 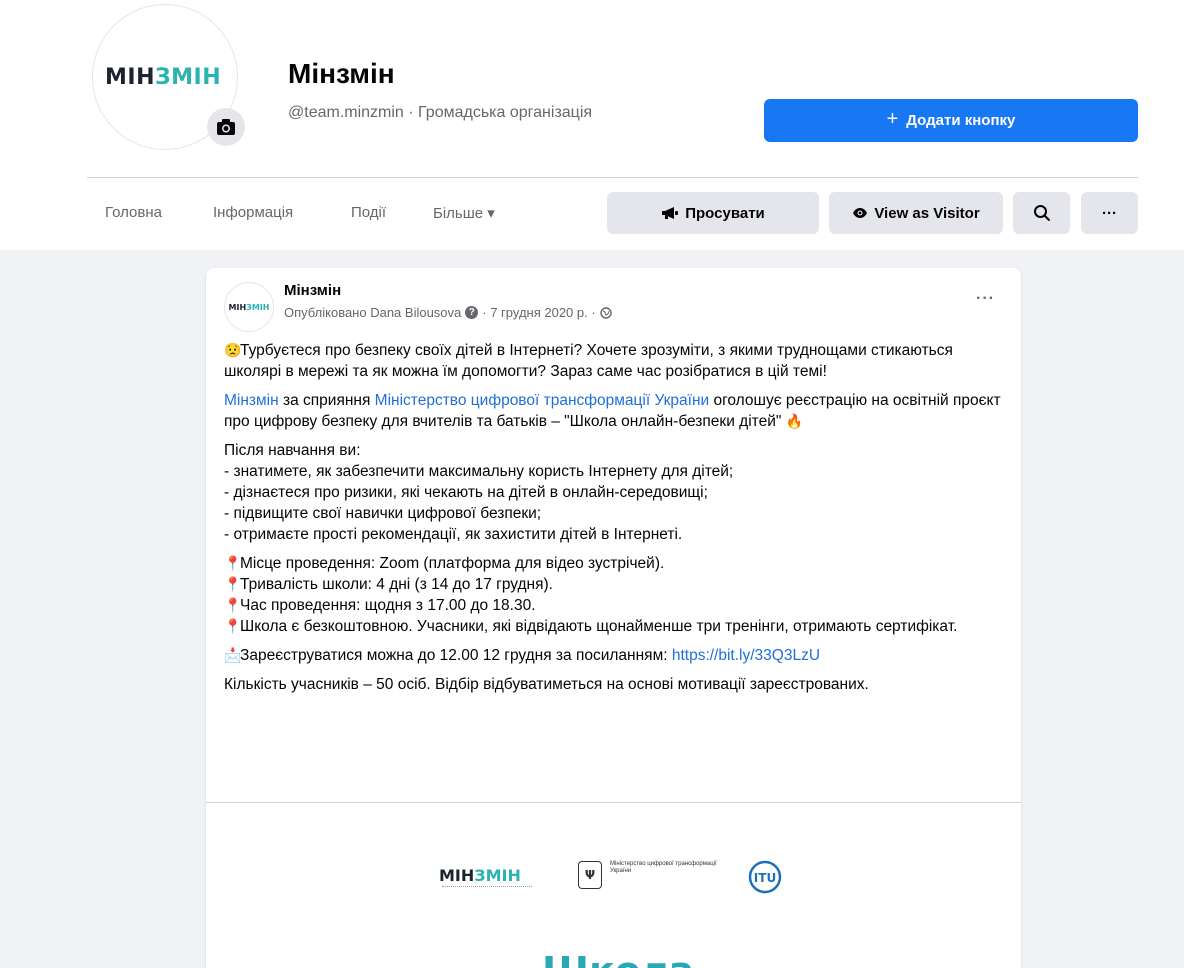 What do you see at coordinates (985, 299) in the screenshot?
I see `post-more-icon: ···` at bounding box center [985, 299].